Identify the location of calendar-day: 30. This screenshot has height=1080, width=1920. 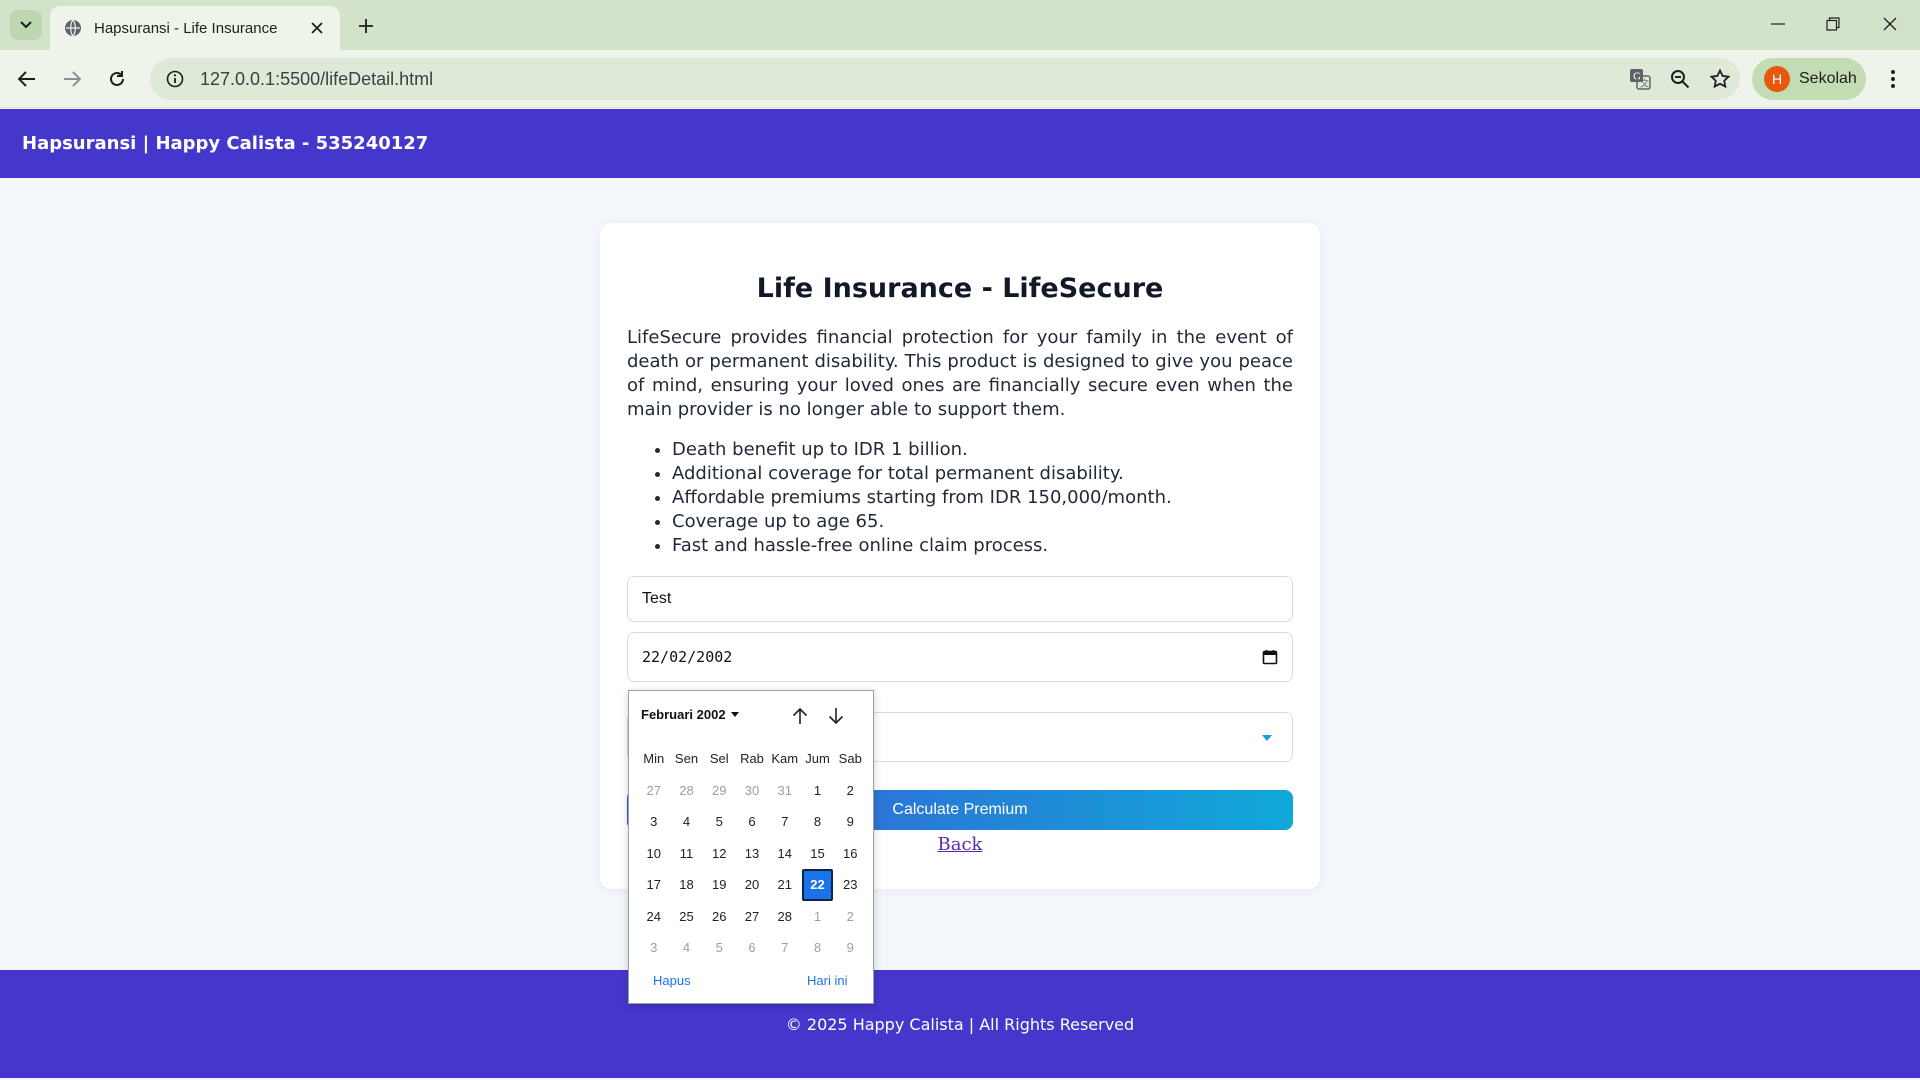
(752, 791).